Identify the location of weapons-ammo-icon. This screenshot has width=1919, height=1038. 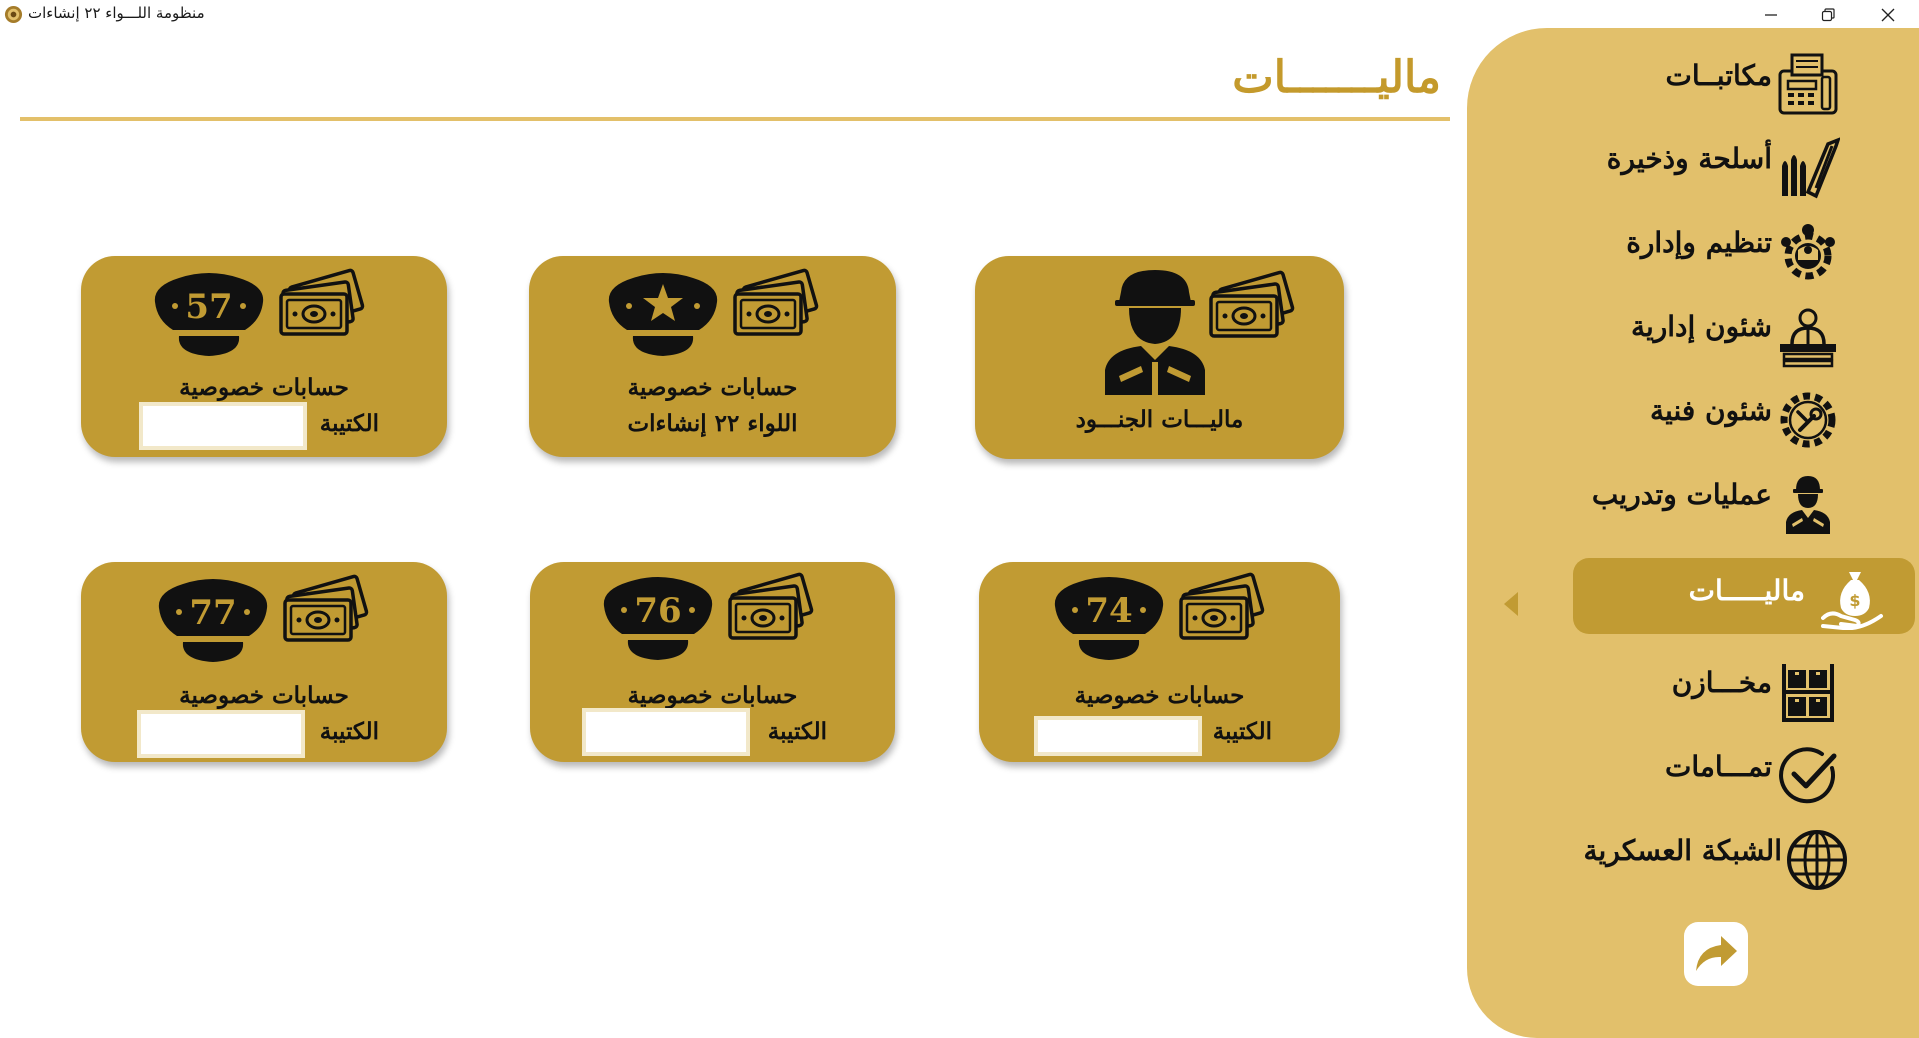
(1811, 168).